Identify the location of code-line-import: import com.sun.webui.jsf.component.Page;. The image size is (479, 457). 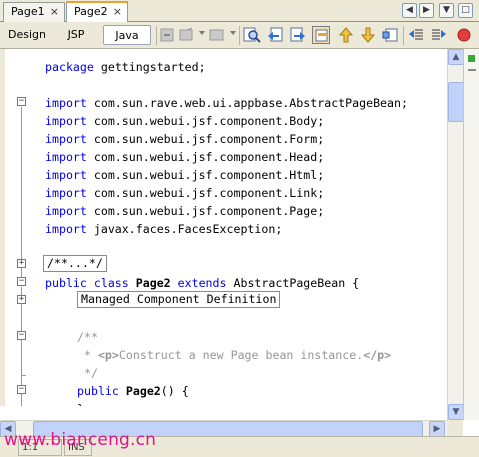
(185, 211).